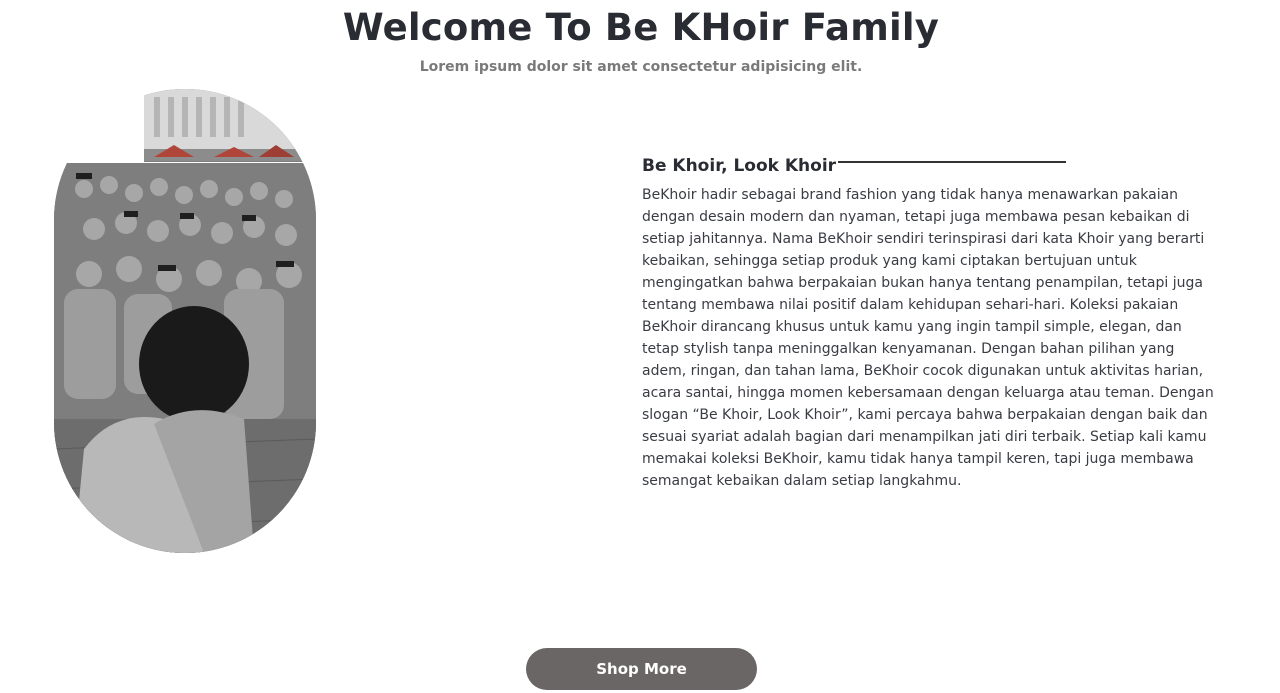 This screenshot has width=1280, height=693. Describe the element at coordinates (641, 27) in the screenshot. I see `page-title: Welcome To Be KHoir Family` at that location.